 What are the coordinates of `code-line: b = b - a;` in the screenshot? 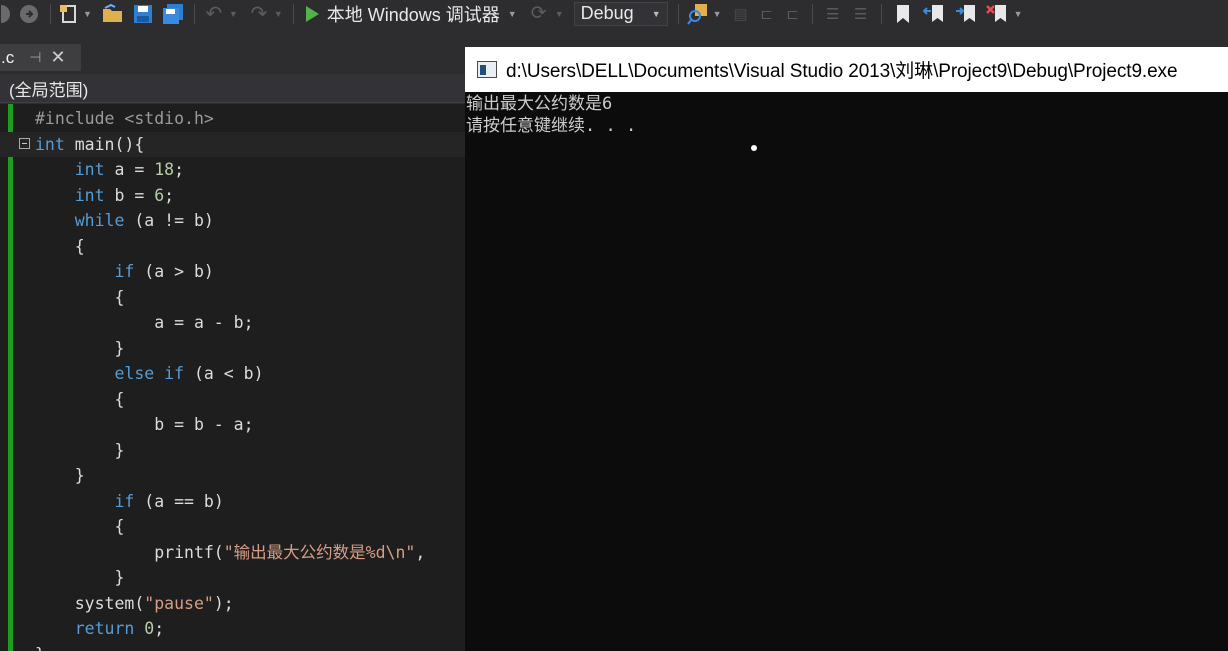 It's located at (232, 424).